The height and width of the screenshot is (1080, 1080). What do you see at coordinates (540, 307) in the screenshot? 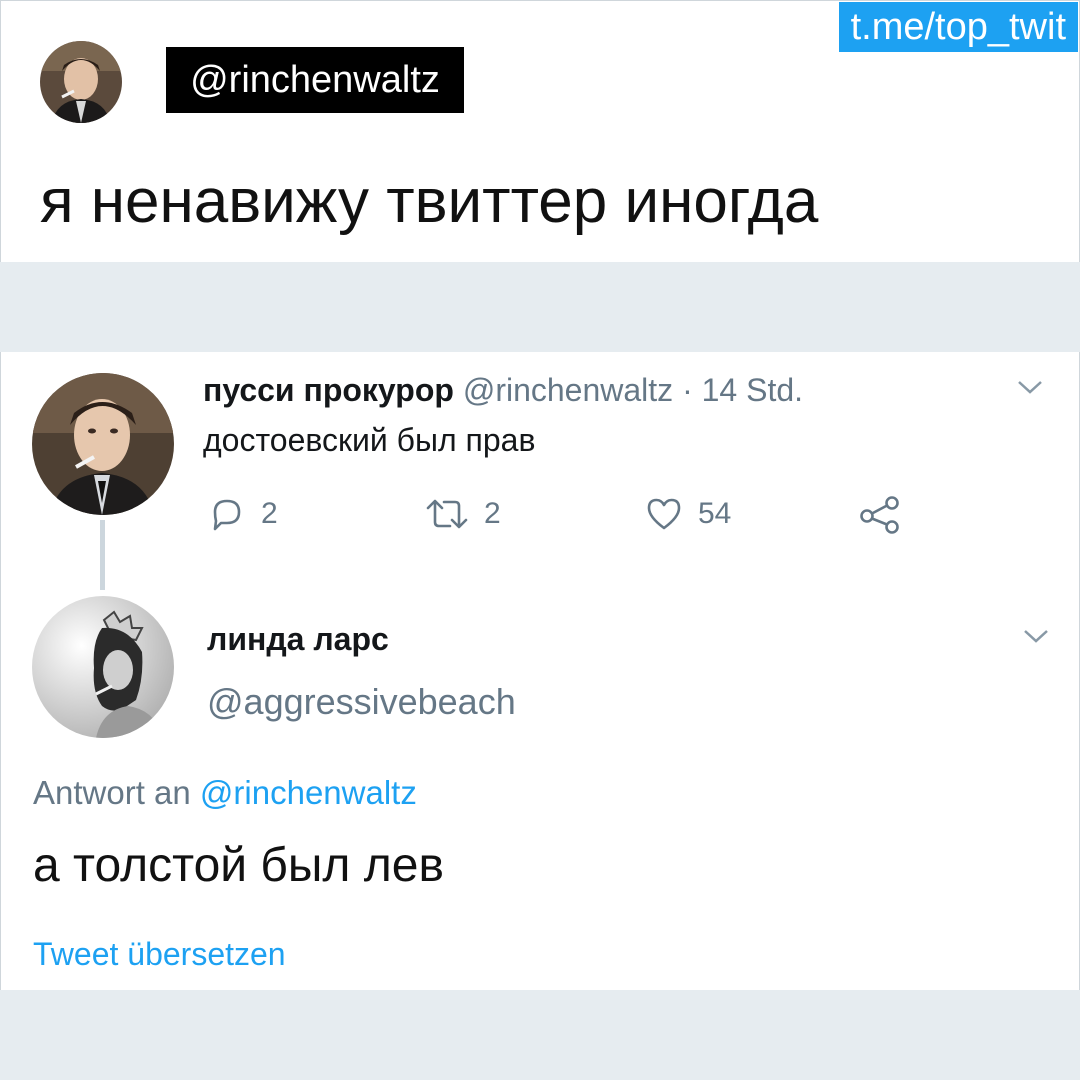
I see `separator-band-top` at bounding box center [540, 307].